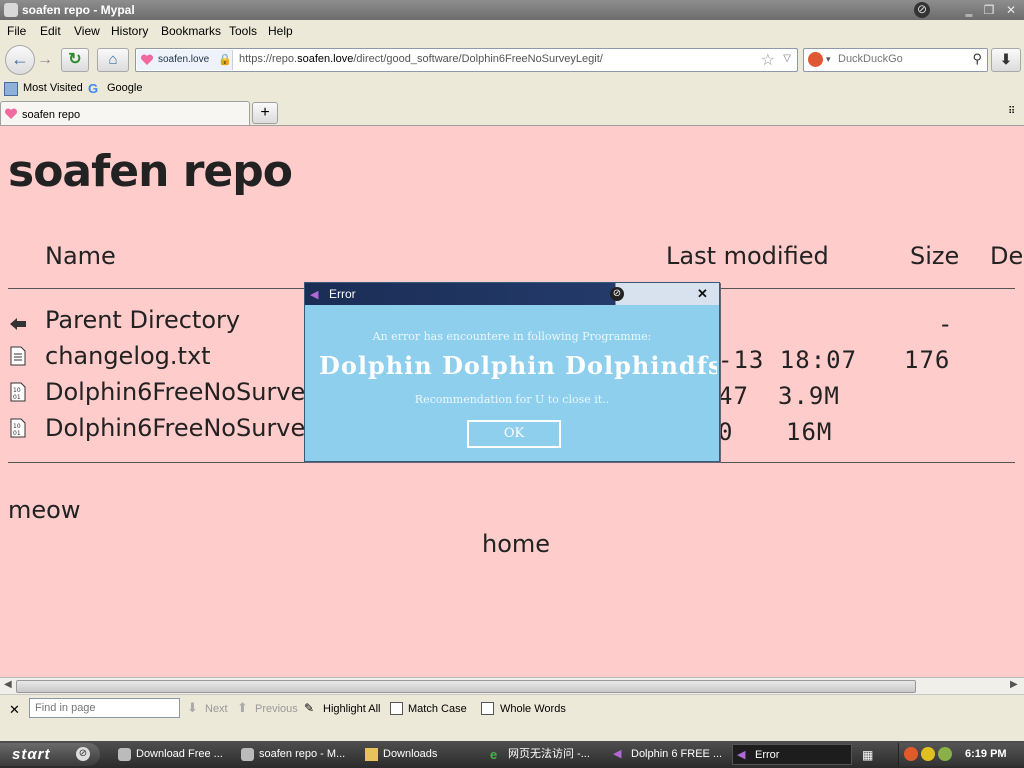  I want to click on search-bar: ▾ ⚲, so click(895, 60).